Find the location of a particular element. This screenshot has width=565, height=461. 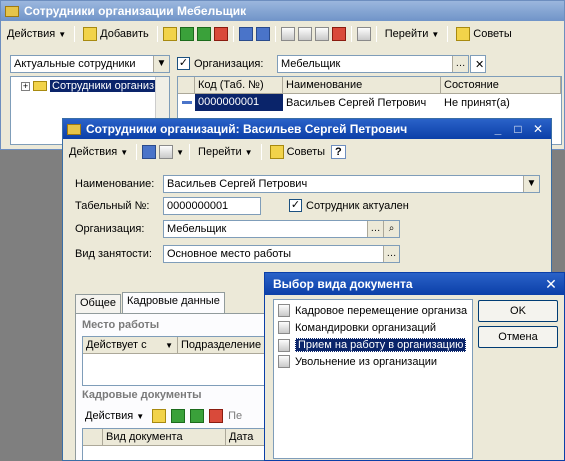

org-input: Мебельщик … ⌕ is located at coordinates (281, 229).